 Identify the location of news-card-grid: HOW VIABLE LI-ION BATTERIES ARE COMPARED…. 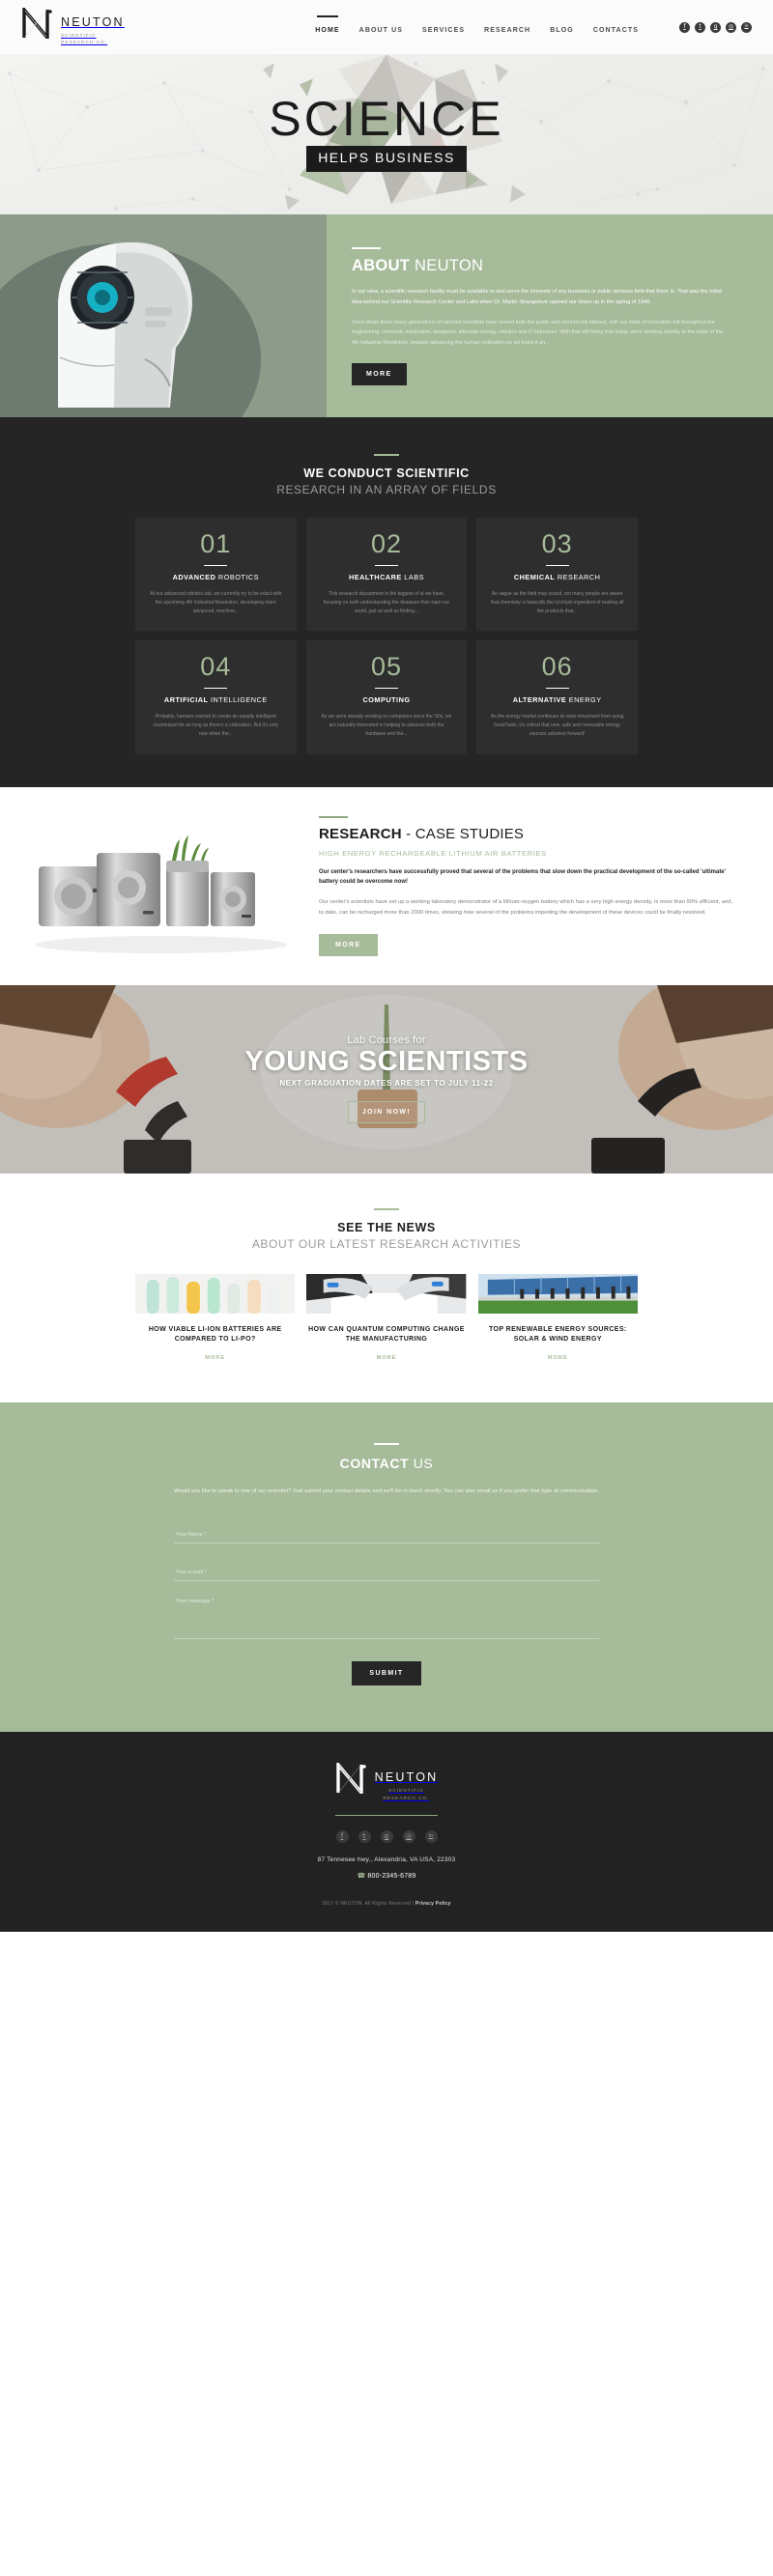
(386, 1319).